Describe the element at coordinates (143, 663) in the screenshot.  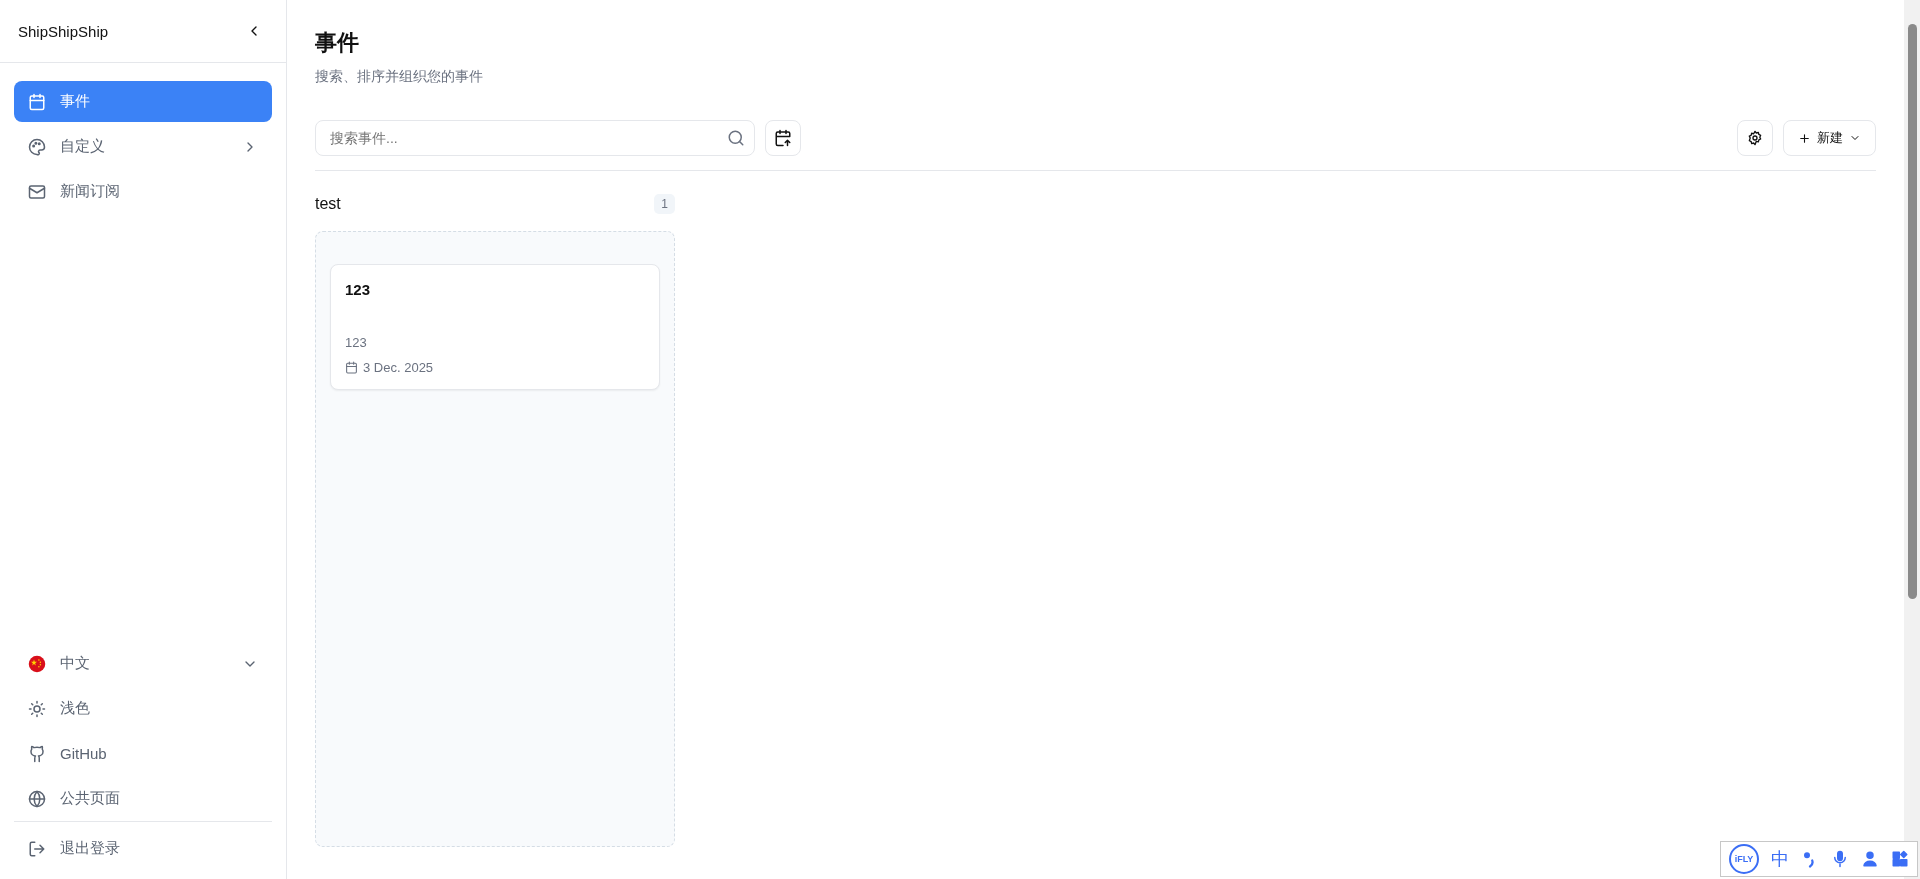
I see `sidebar-item: 中文` at that location.